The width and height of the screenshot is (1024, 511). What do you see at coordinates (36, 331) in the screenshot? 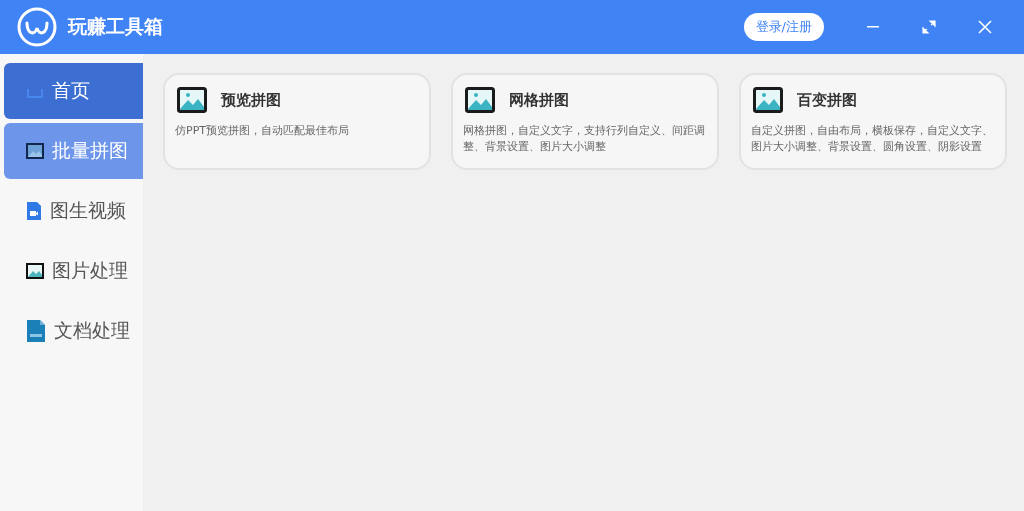
I see `document-icon` at bounding box center [36, 331].